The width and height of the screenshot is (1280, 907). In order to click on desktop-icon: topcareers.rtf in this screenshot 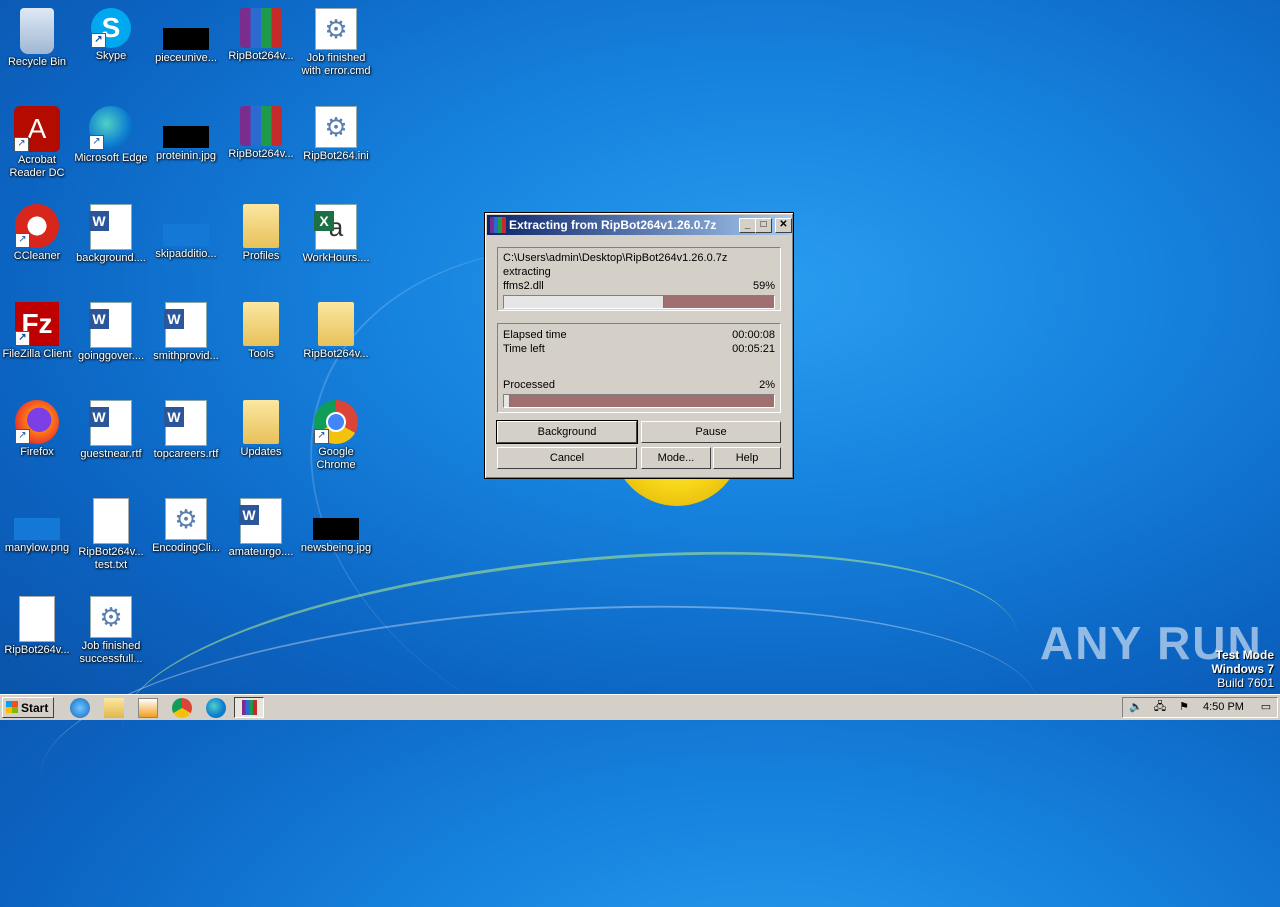, I will do `click(186, 430)`.